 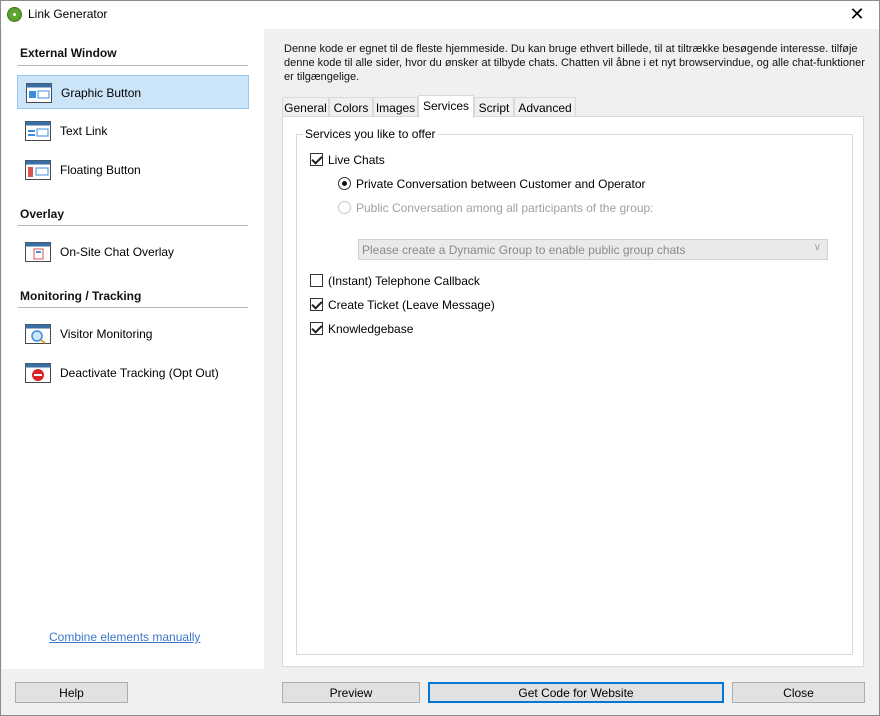 I want to click on knowledgebase-label: Knowledgebase, so click(x=371, y=329).